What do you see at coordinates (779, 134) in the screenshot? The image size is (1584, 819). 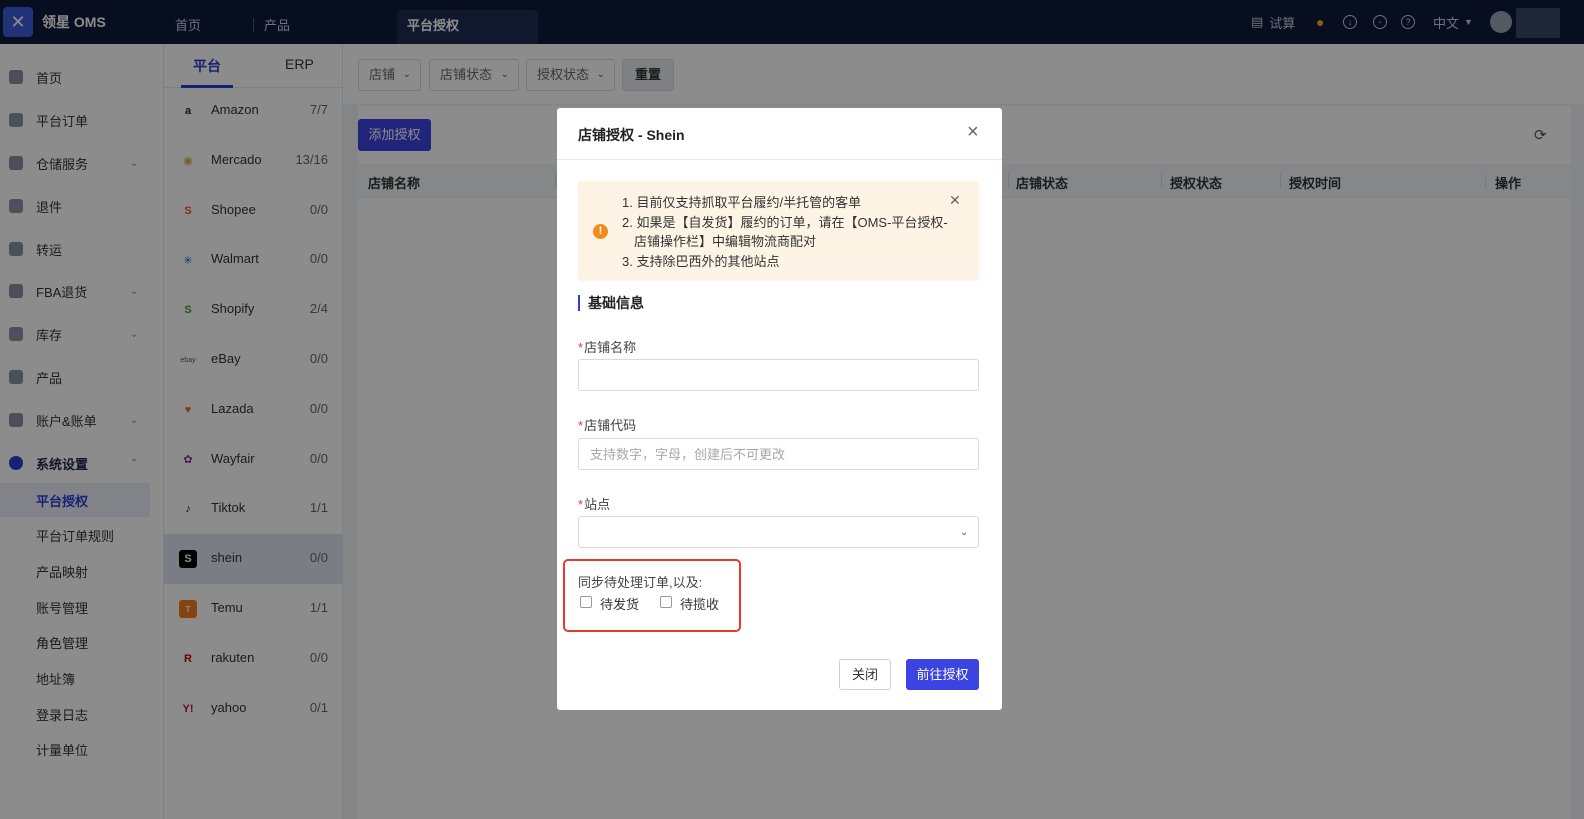 I see `dialog-header: 店铺授权 - Shein ×` at bounding box center [779, 134].